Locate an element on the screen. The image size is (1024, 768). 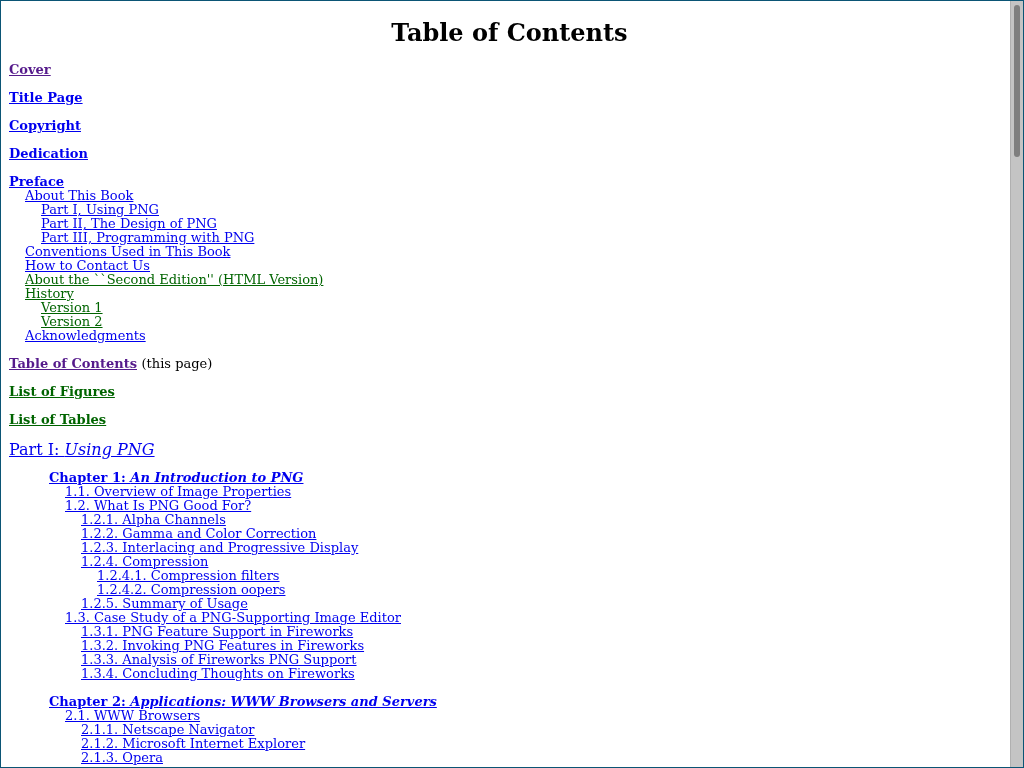
toc-link: Chapter 2: Applications: WWW Browsers and Servers is located at coordinates (243, 701).